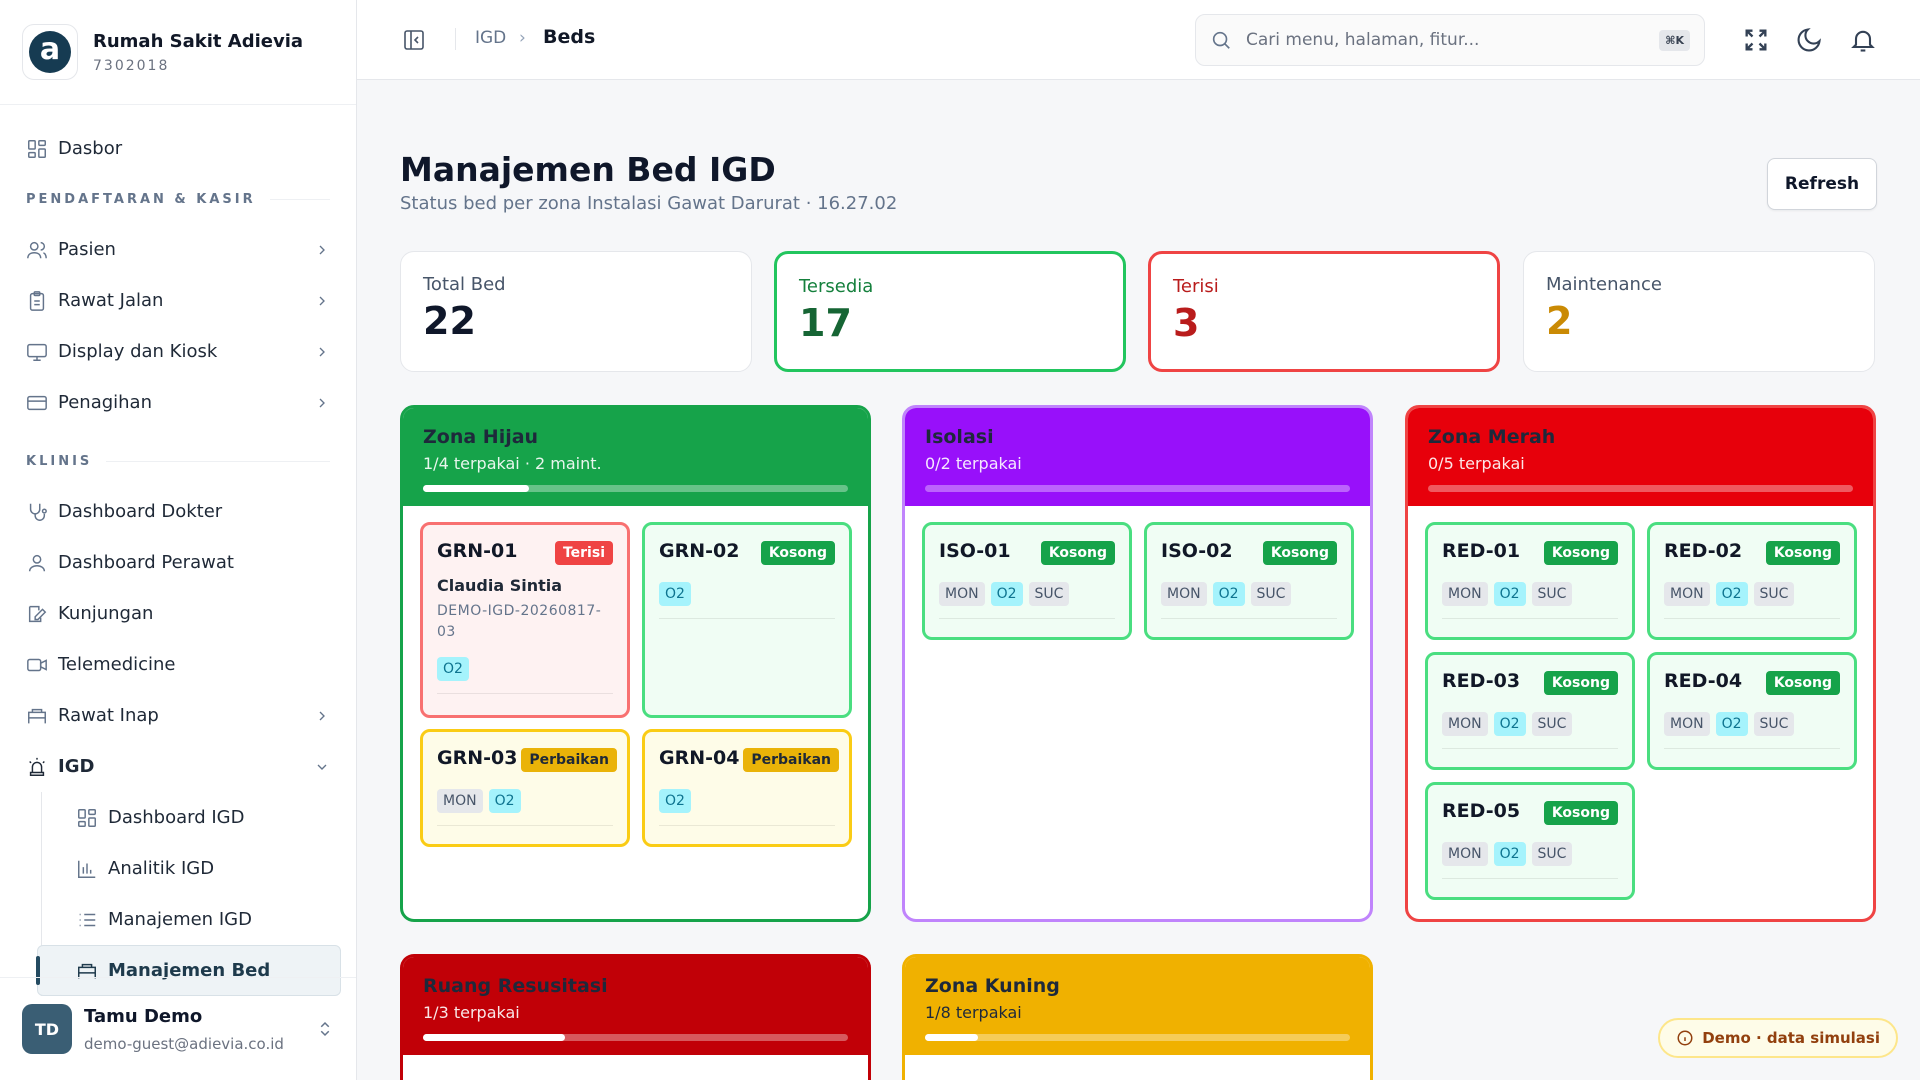 This screenshot has width=1920, height=1080. Describe the element at coordinates (1324, 311) in the screenshot. I see `stat-terisi: Terisi 3` at that location.